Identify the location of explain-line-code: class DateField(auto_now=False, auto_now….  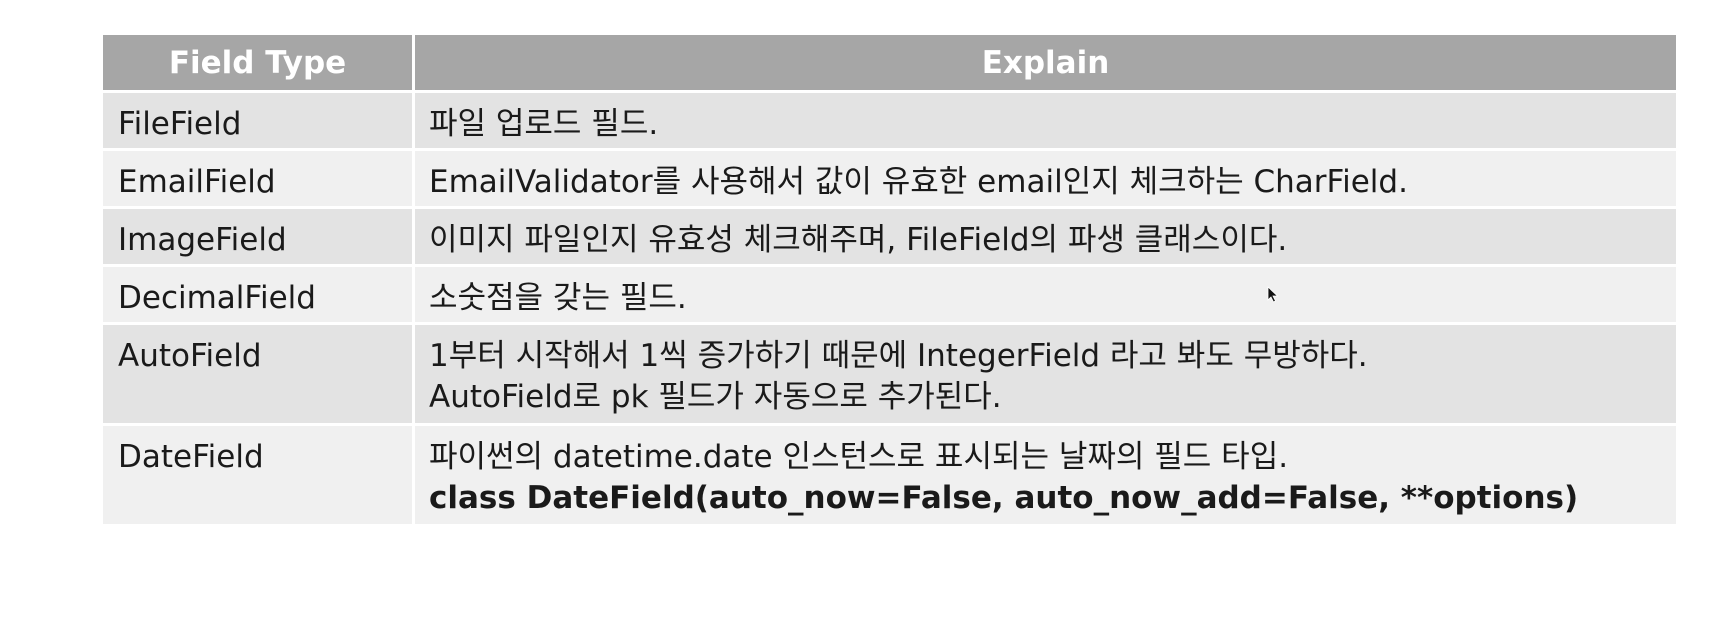
(1004, 498).